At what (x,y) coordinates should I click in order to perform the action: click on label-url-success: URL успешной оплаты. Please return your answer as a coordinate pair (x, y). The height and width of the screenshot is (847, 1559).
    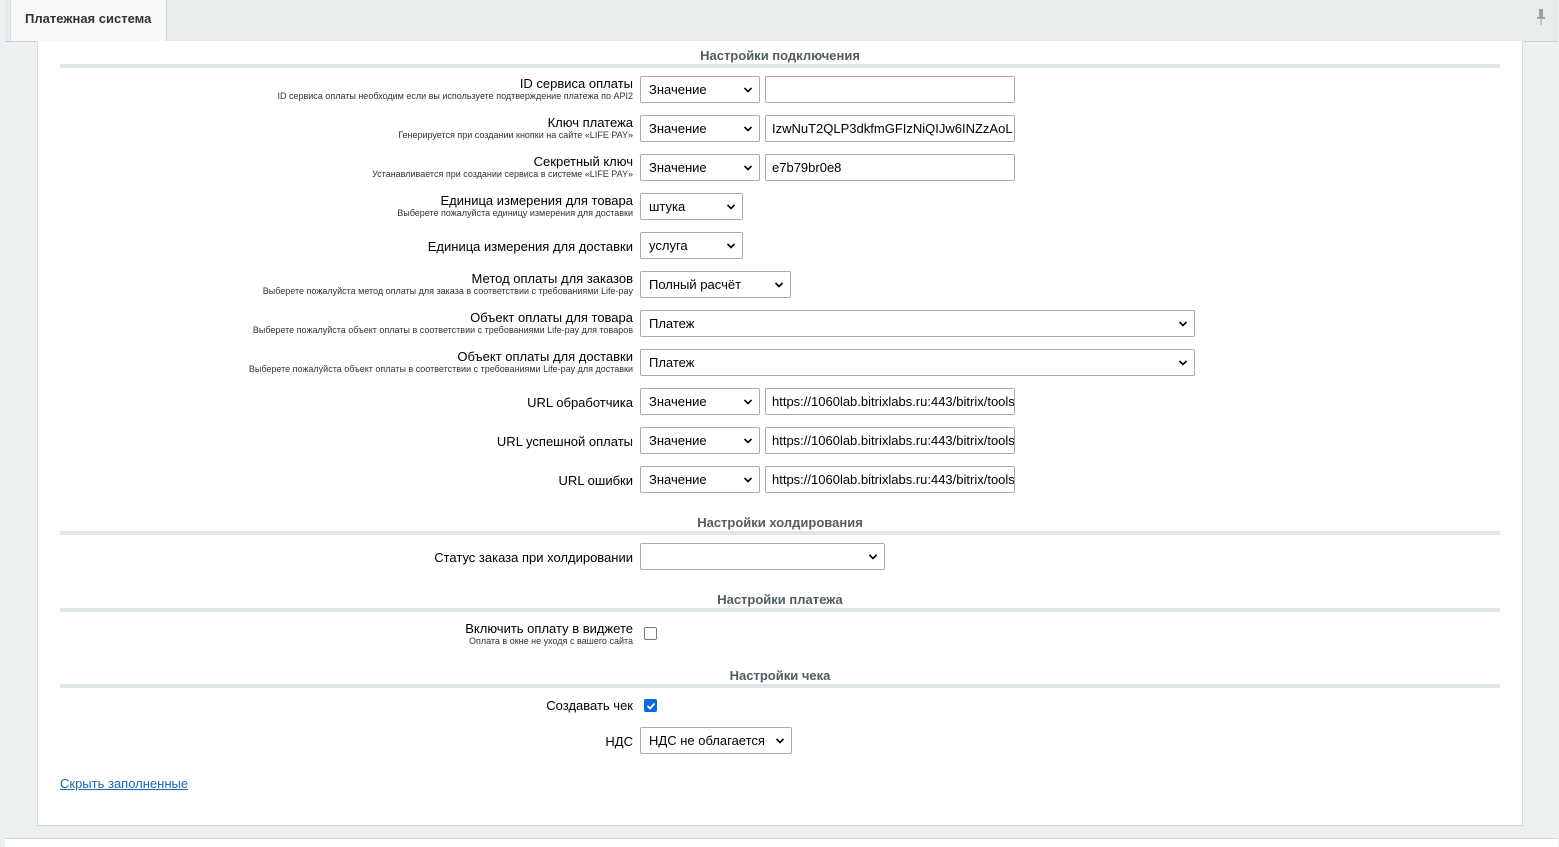
    Looking at the image, I should click on (564, 441).